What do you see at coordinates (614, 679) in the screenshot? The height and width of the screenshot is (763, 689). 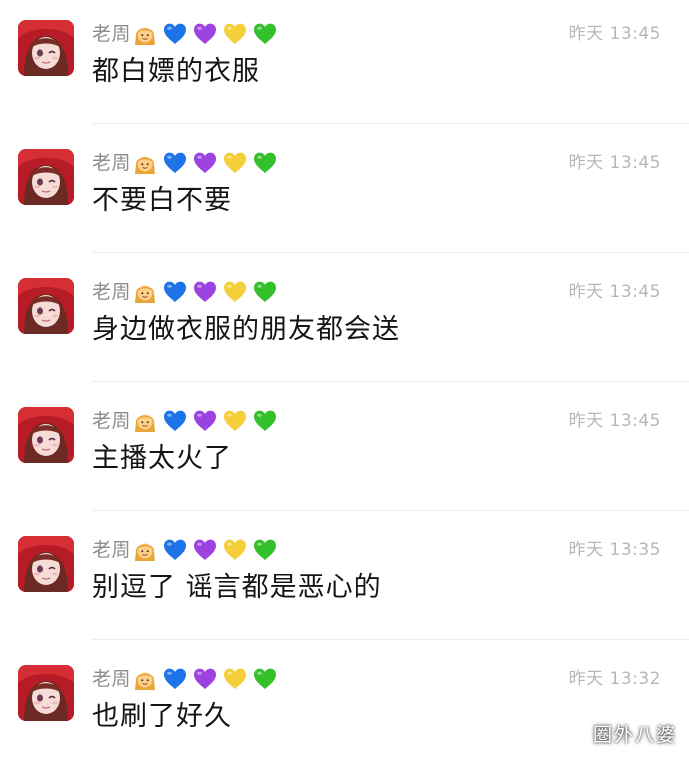 I see `message-timestamp: 昨天 13:32` at bounding box center [614, 679].